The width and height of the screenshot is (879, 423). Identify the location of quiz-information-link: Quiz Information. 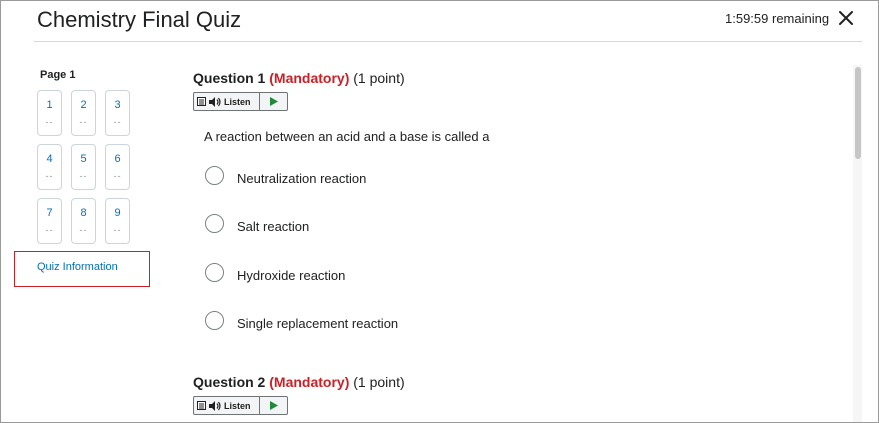
(82, 269).